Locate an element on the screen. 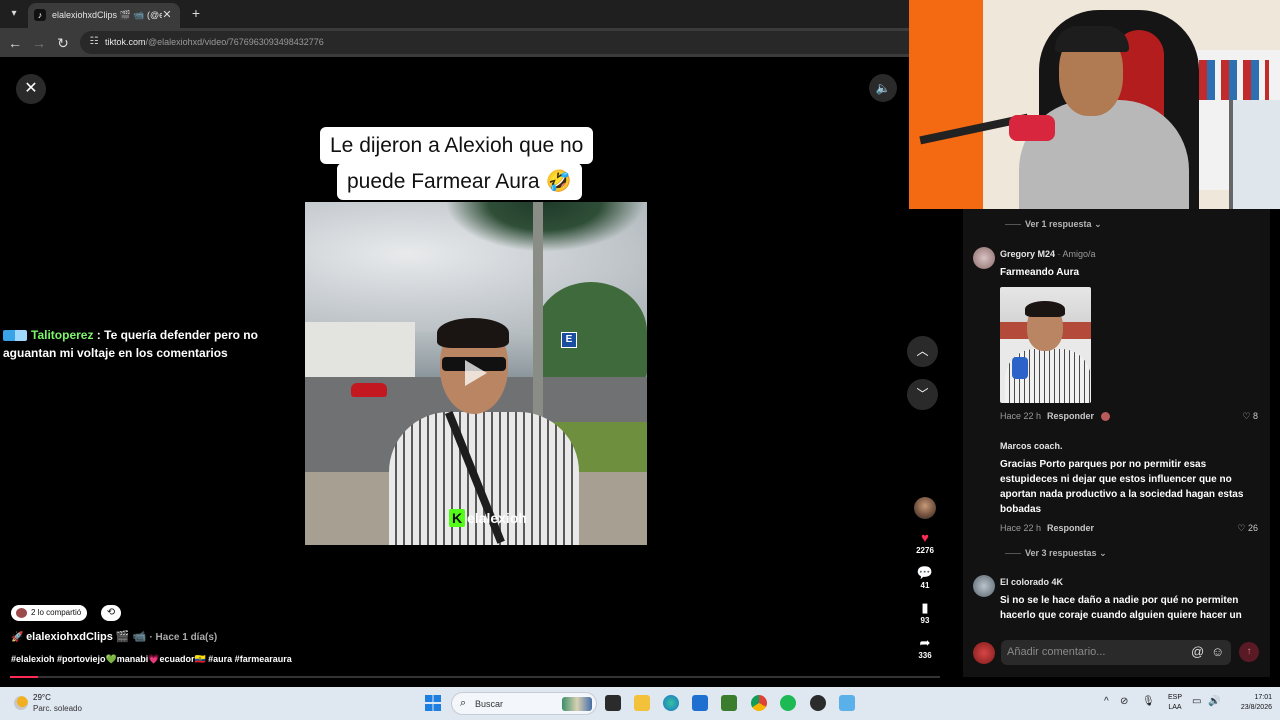 The image size is (1280, 720). comment-image is located at coordinates (1045, 345).